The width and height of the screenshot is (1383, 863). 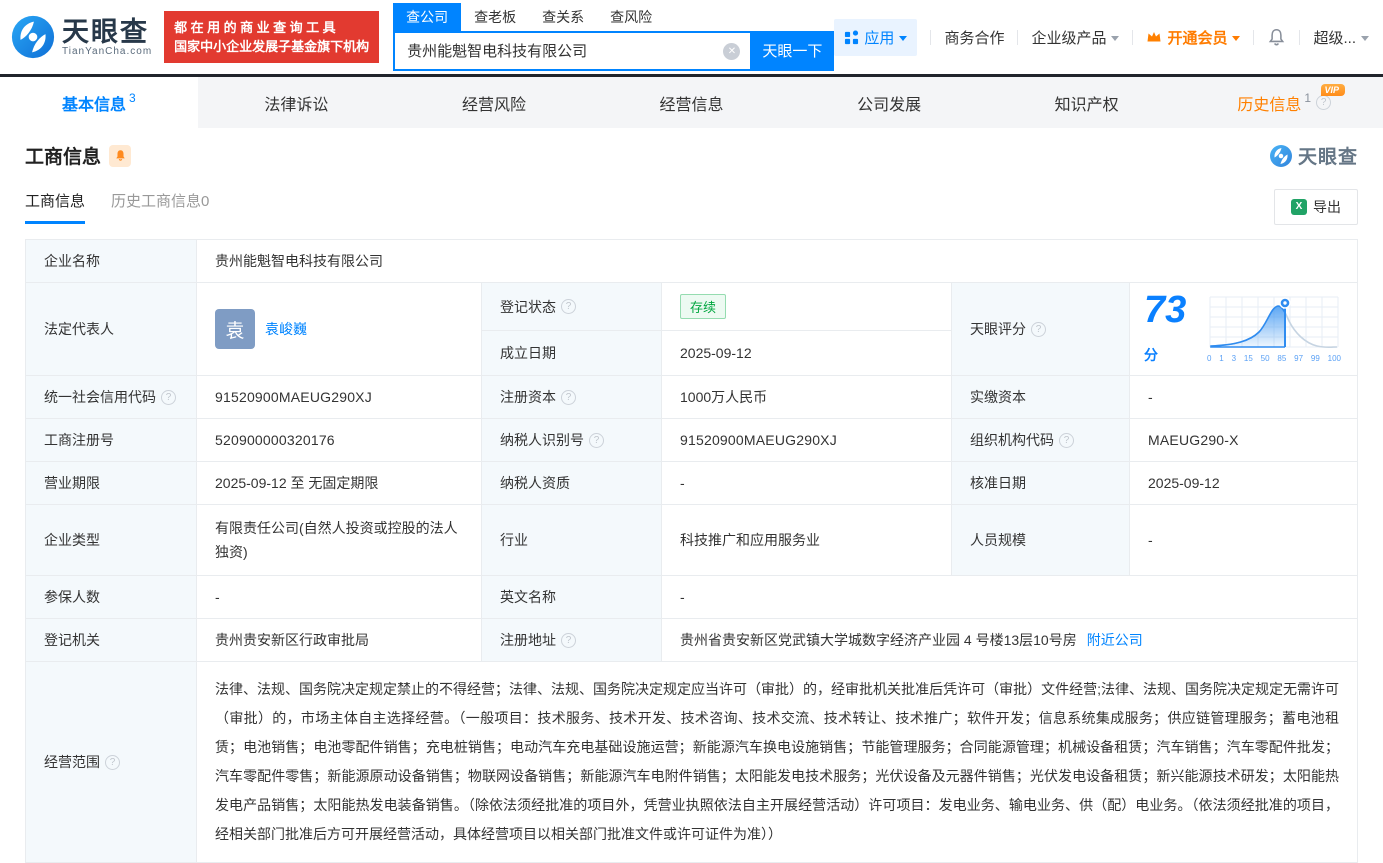 What do you see at coordinates (571, 483) in the screenshot?
I see `taxpayer-quality-label: 纳税人资质` at bounding box center [571, 483].